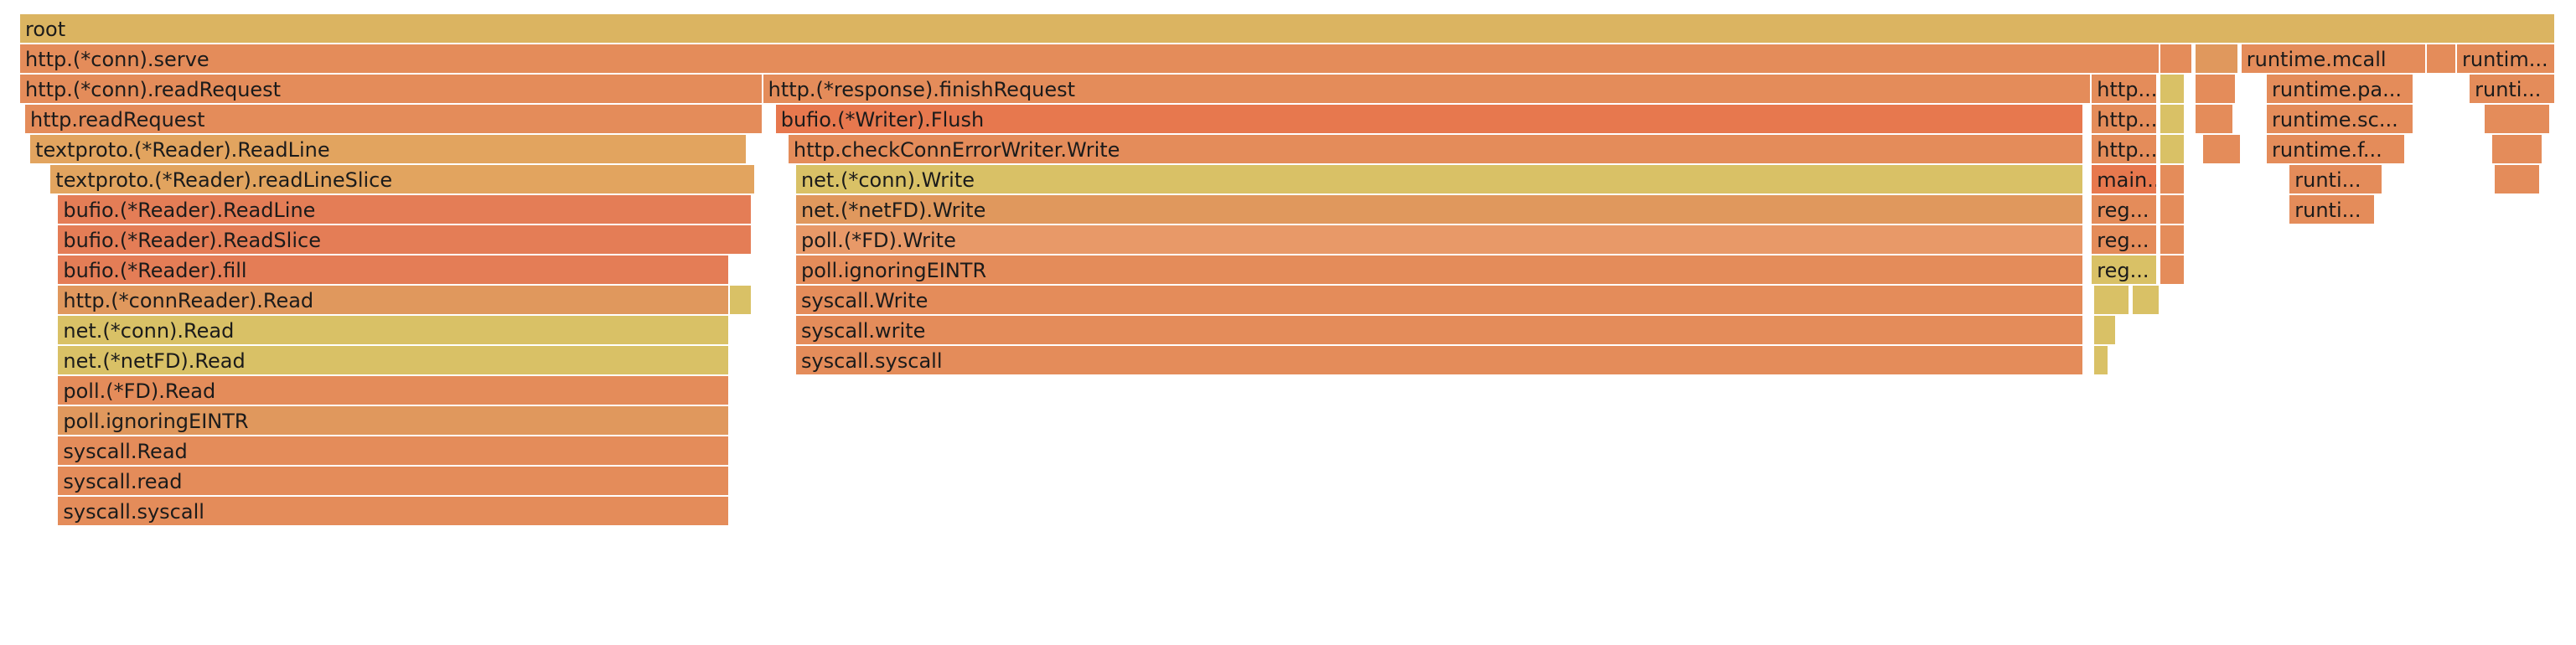 This screenshot has height=645, width=2576. Describe the element at coordinates (1436, 149) in the screenshot. I see `frame-checkConnErr: http.checkConnErrorWriter.Write` at that location.